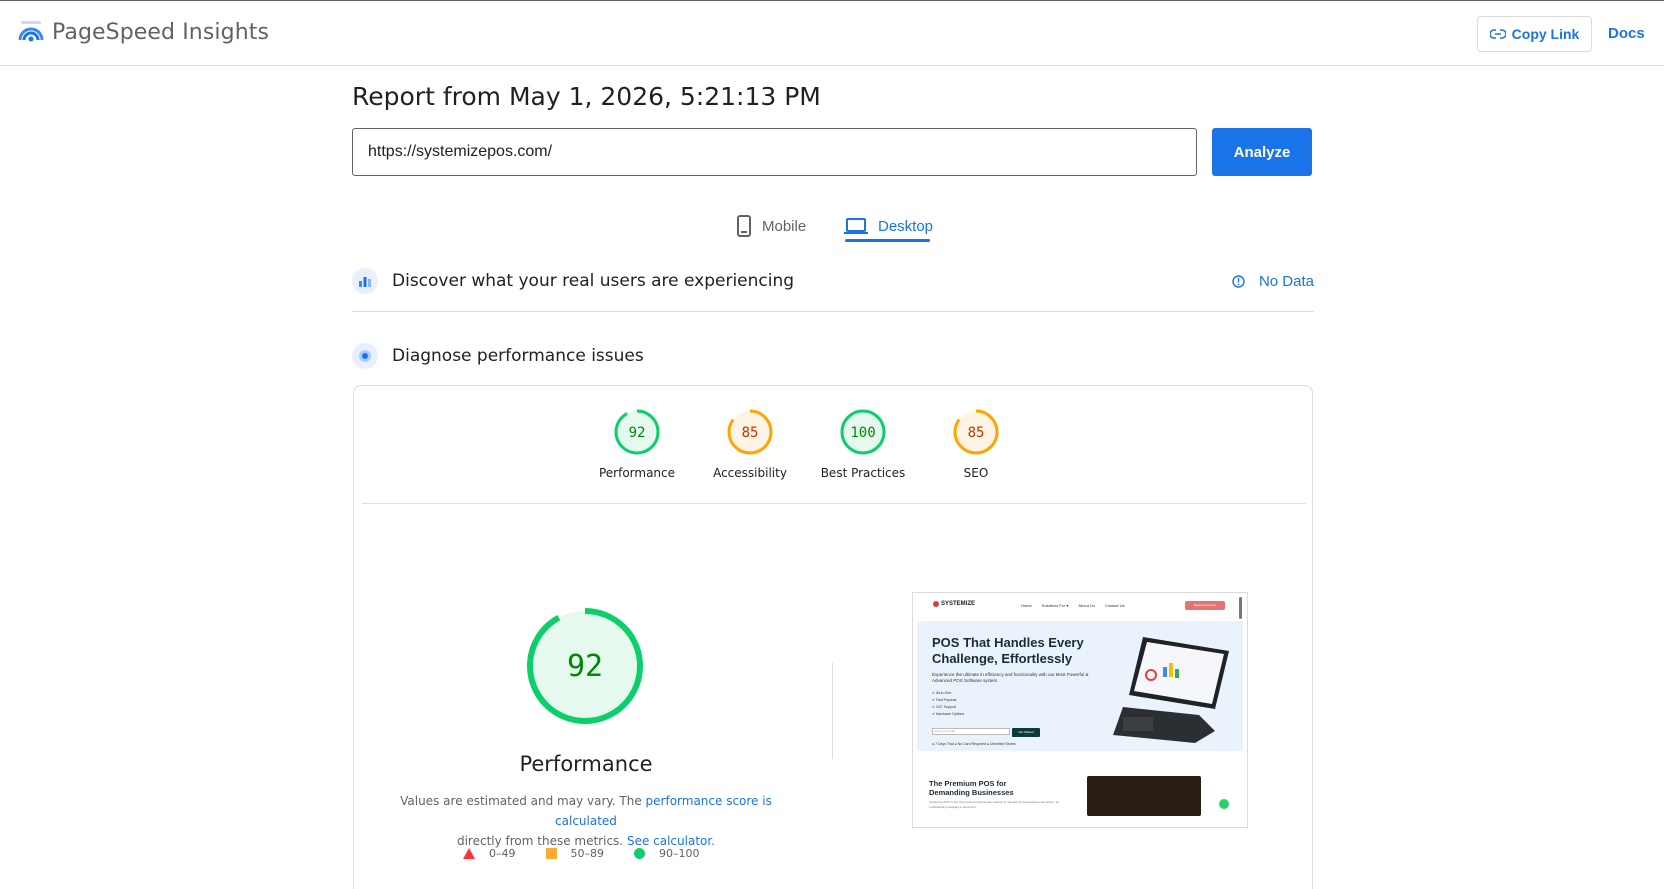 Image resolution: width=1664 pixels, height=889 pixels. What do you see at coordinates (832, 711) in the screenshot?
I see `vertical-divider` at bounding box center [832, 711].